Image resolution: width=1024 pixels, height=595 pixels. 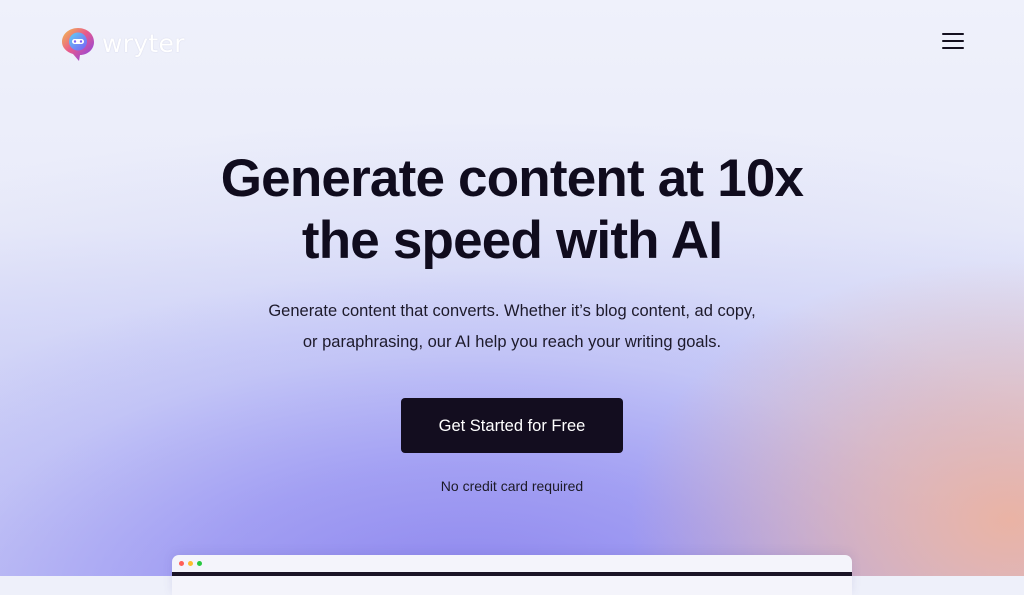 I want to click on get-started-button: Get Started for Free, so click(x=512, y=425).